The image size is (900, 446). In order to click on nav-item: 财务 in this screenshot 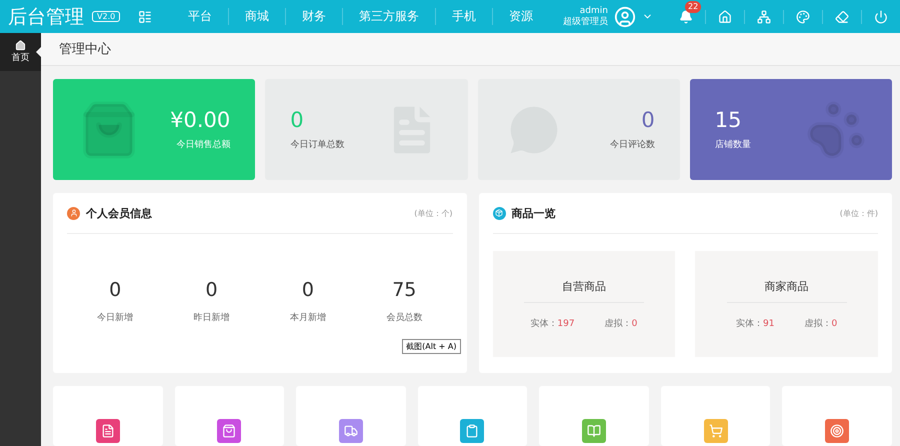, I will do `click(315, 16)`.